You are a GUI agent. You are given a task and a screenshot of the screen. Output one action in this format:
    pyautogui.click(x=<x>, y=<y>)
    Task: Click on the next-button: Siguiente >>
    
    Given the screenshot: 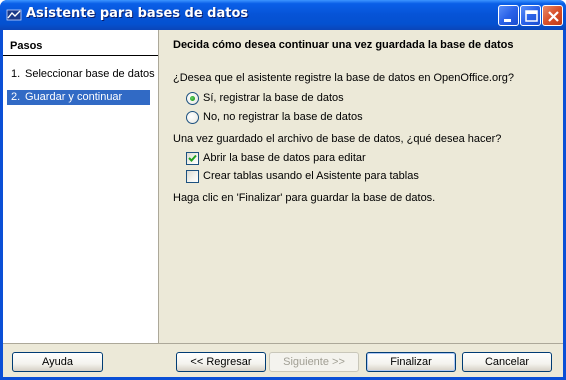 What is the action you would take?
    pyautogui.click(x=314, y=362)
    